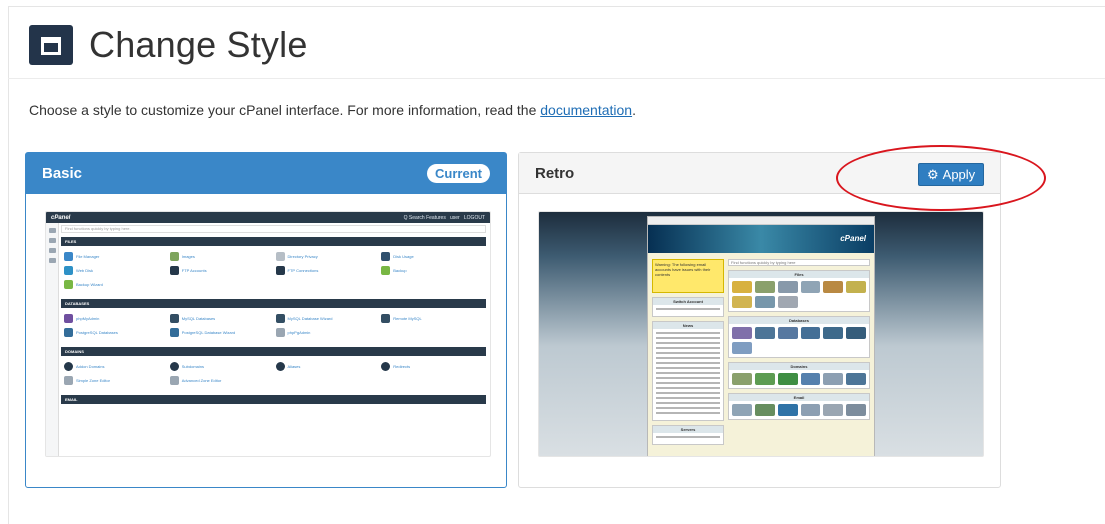 The width and height of the screenshot is (1105, 524). I want to click on header-divider, so click(556, 78).